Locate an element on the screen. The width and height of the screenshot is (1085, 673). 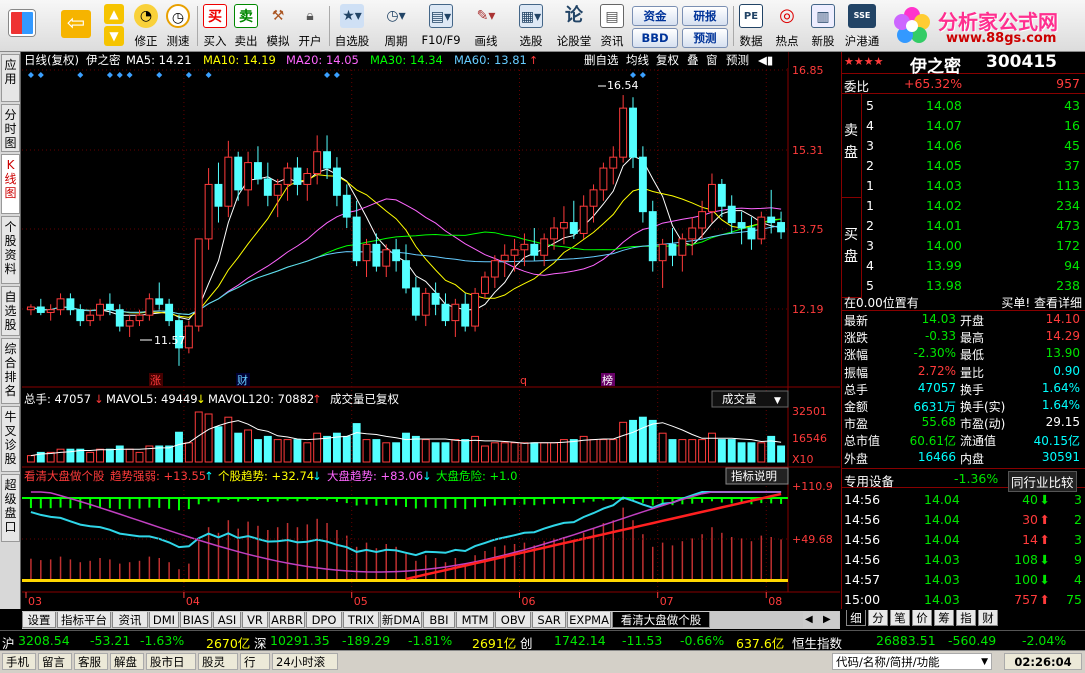
indicator-tab: OBV is located at coordinates (513, 620).